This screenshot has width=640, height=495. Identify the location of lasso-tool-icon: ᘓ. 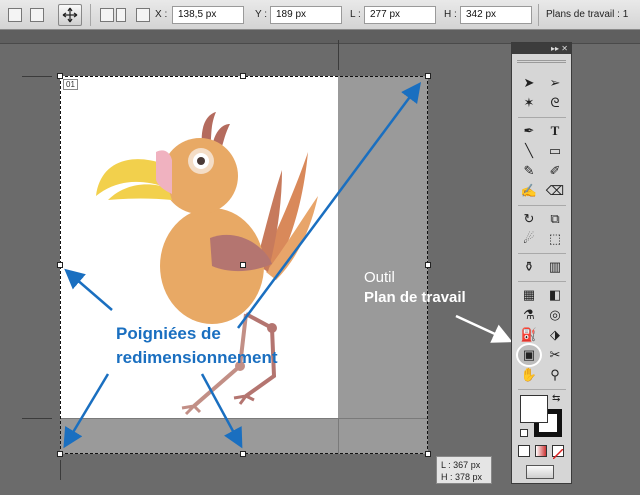
(555, 103).